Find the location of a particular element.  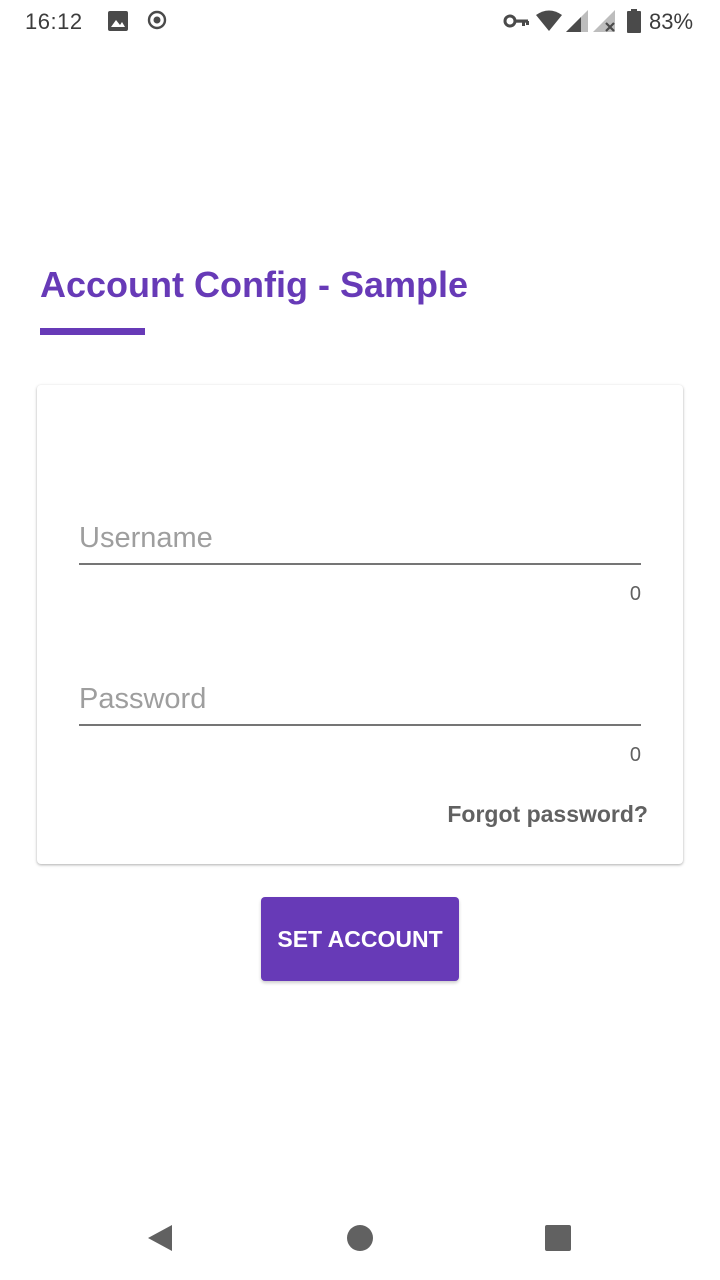

password-field: 0 is located at coordinates (360, 723).